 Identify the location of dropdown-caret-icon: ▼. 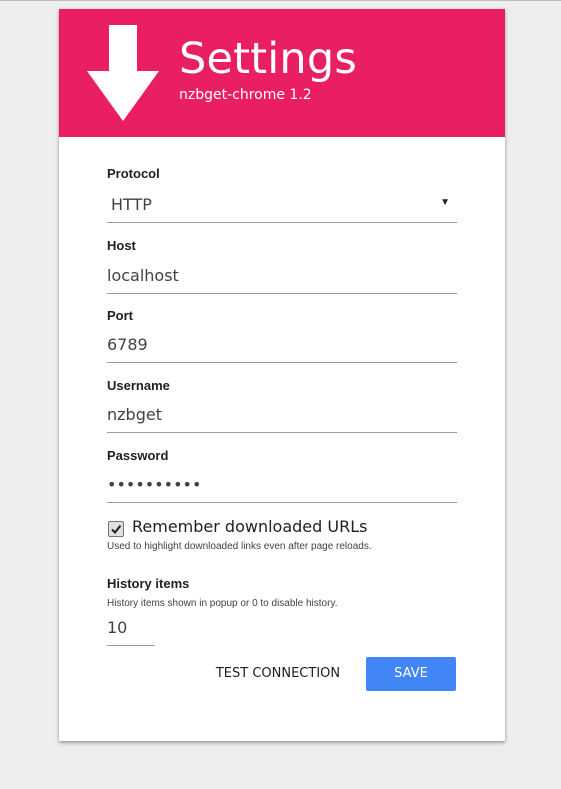
(445, 202).